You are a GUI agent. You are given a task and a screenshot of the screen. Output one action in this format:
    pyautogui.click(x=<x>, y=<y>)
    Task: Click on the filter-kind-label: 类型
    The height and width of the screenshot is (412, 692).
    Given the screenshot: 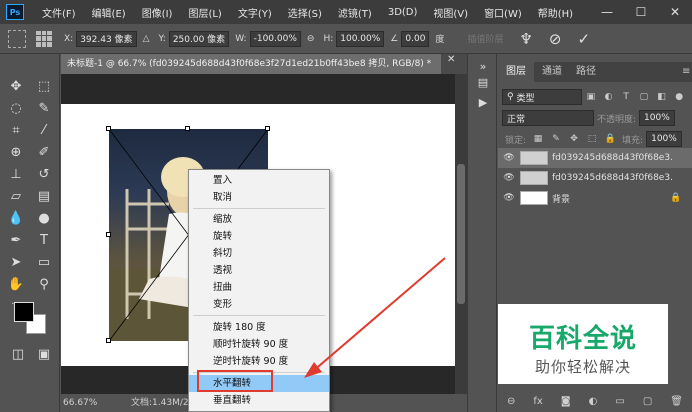 What is the action you would take?
    pyautogui.click(x=525, y=98)
    